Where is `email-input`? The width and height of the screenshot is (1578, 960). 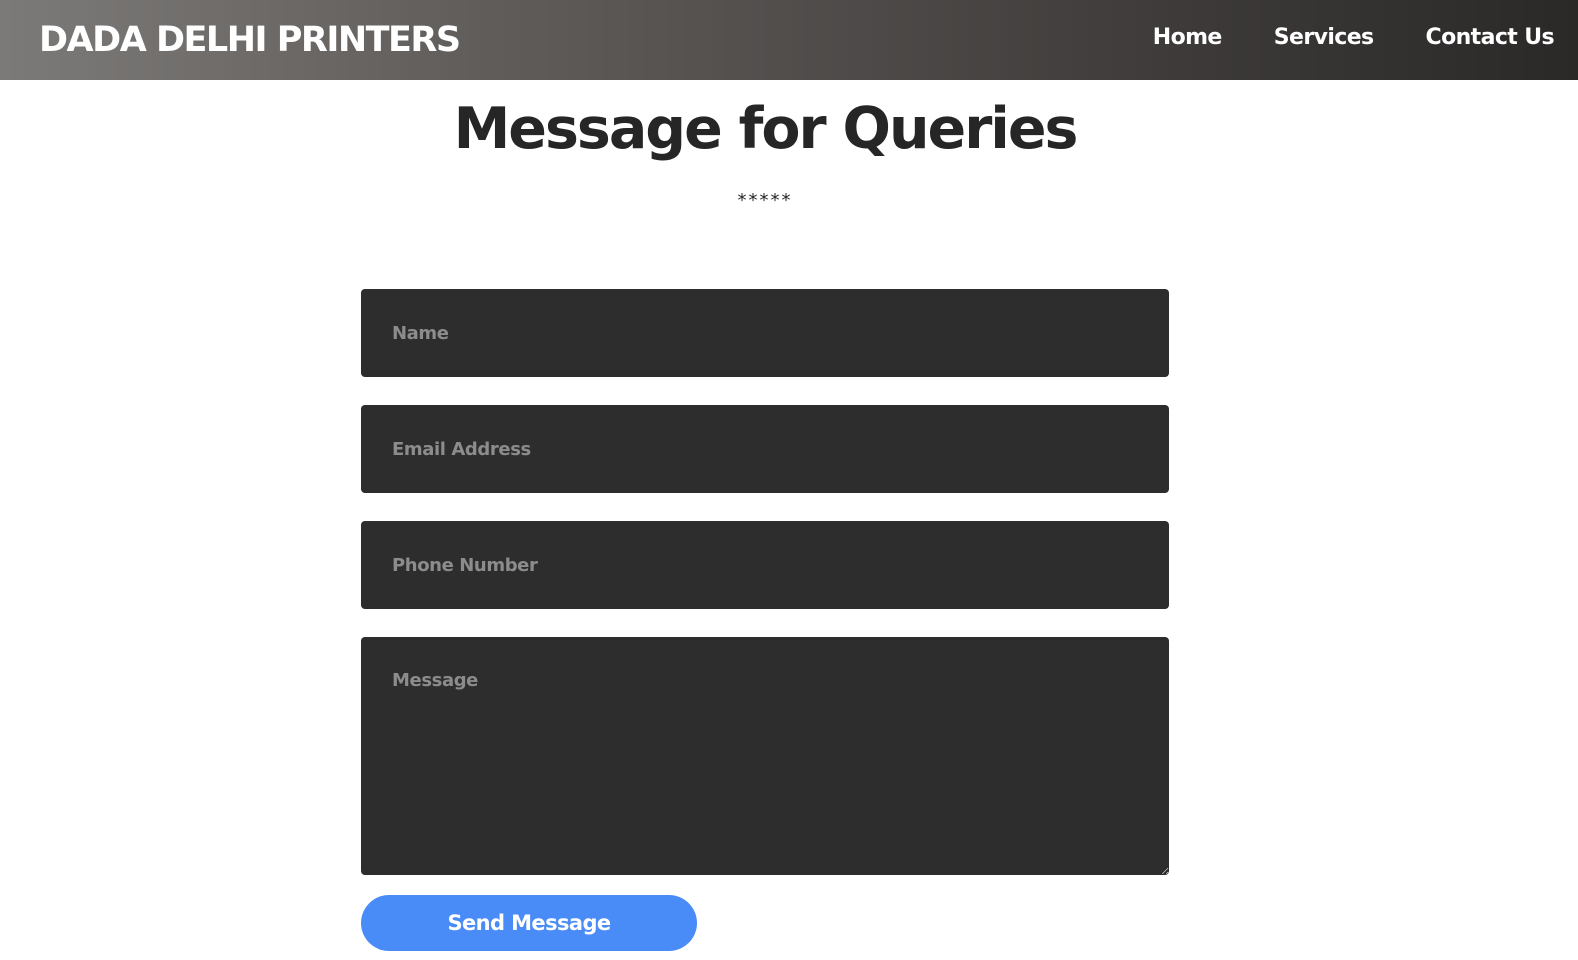
email-input is located at coordinates (765, 449).